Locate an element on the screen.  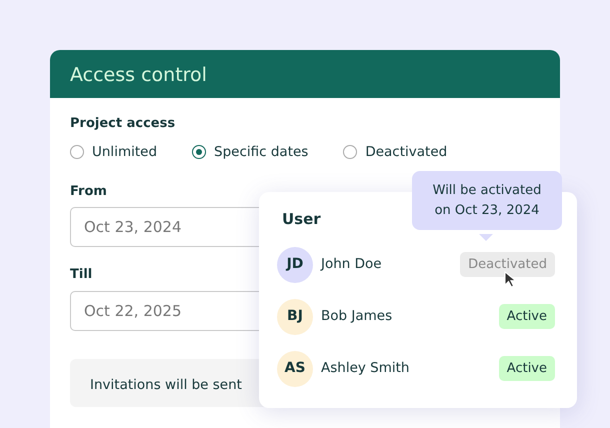
avatar: AS is located at coordinates (295, 368).